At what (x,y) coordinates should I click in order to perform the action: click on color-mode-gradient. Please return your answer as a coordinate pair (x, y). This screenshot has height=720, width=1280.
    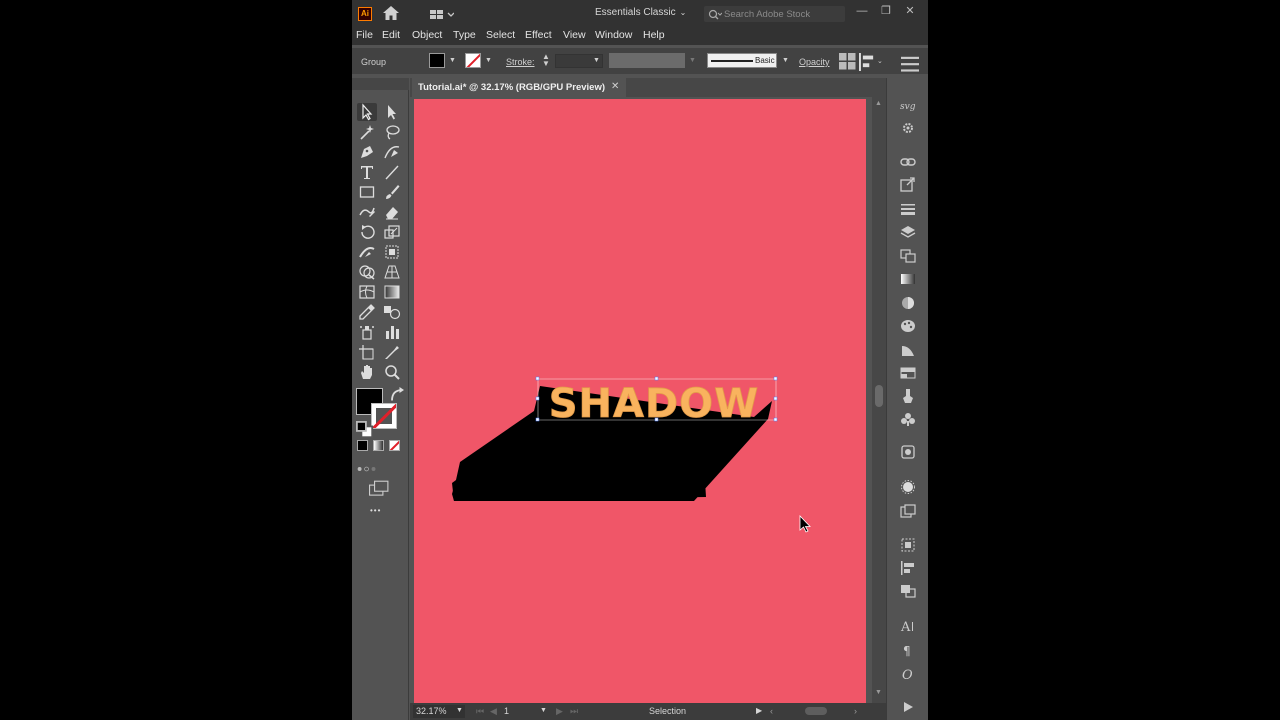
    Looking at the image, I should click on (378, 445).